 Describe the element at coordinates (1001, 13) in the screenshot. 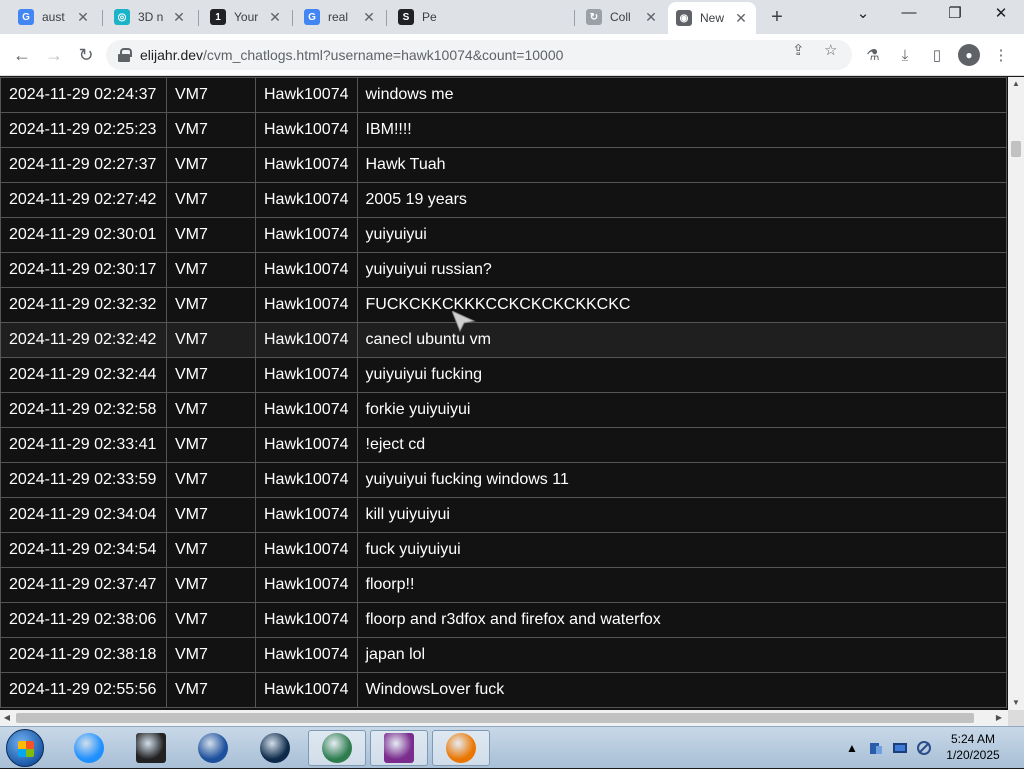

I see `close-window-button: ✕` at that location.